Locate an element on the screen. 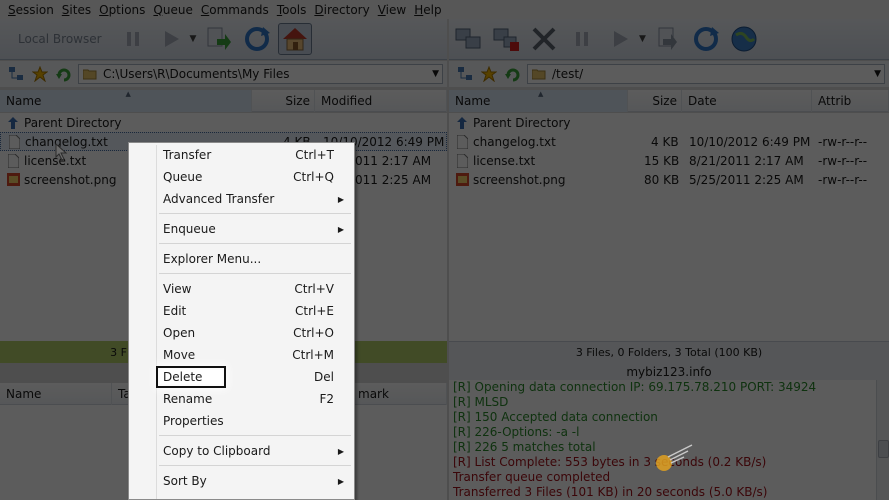 Image resolution: width=889 pixels, height=500 pixels. menu-item-copy-to-clipboard: Copy to Clipboard ▶ is located at coordinates (241, 451).